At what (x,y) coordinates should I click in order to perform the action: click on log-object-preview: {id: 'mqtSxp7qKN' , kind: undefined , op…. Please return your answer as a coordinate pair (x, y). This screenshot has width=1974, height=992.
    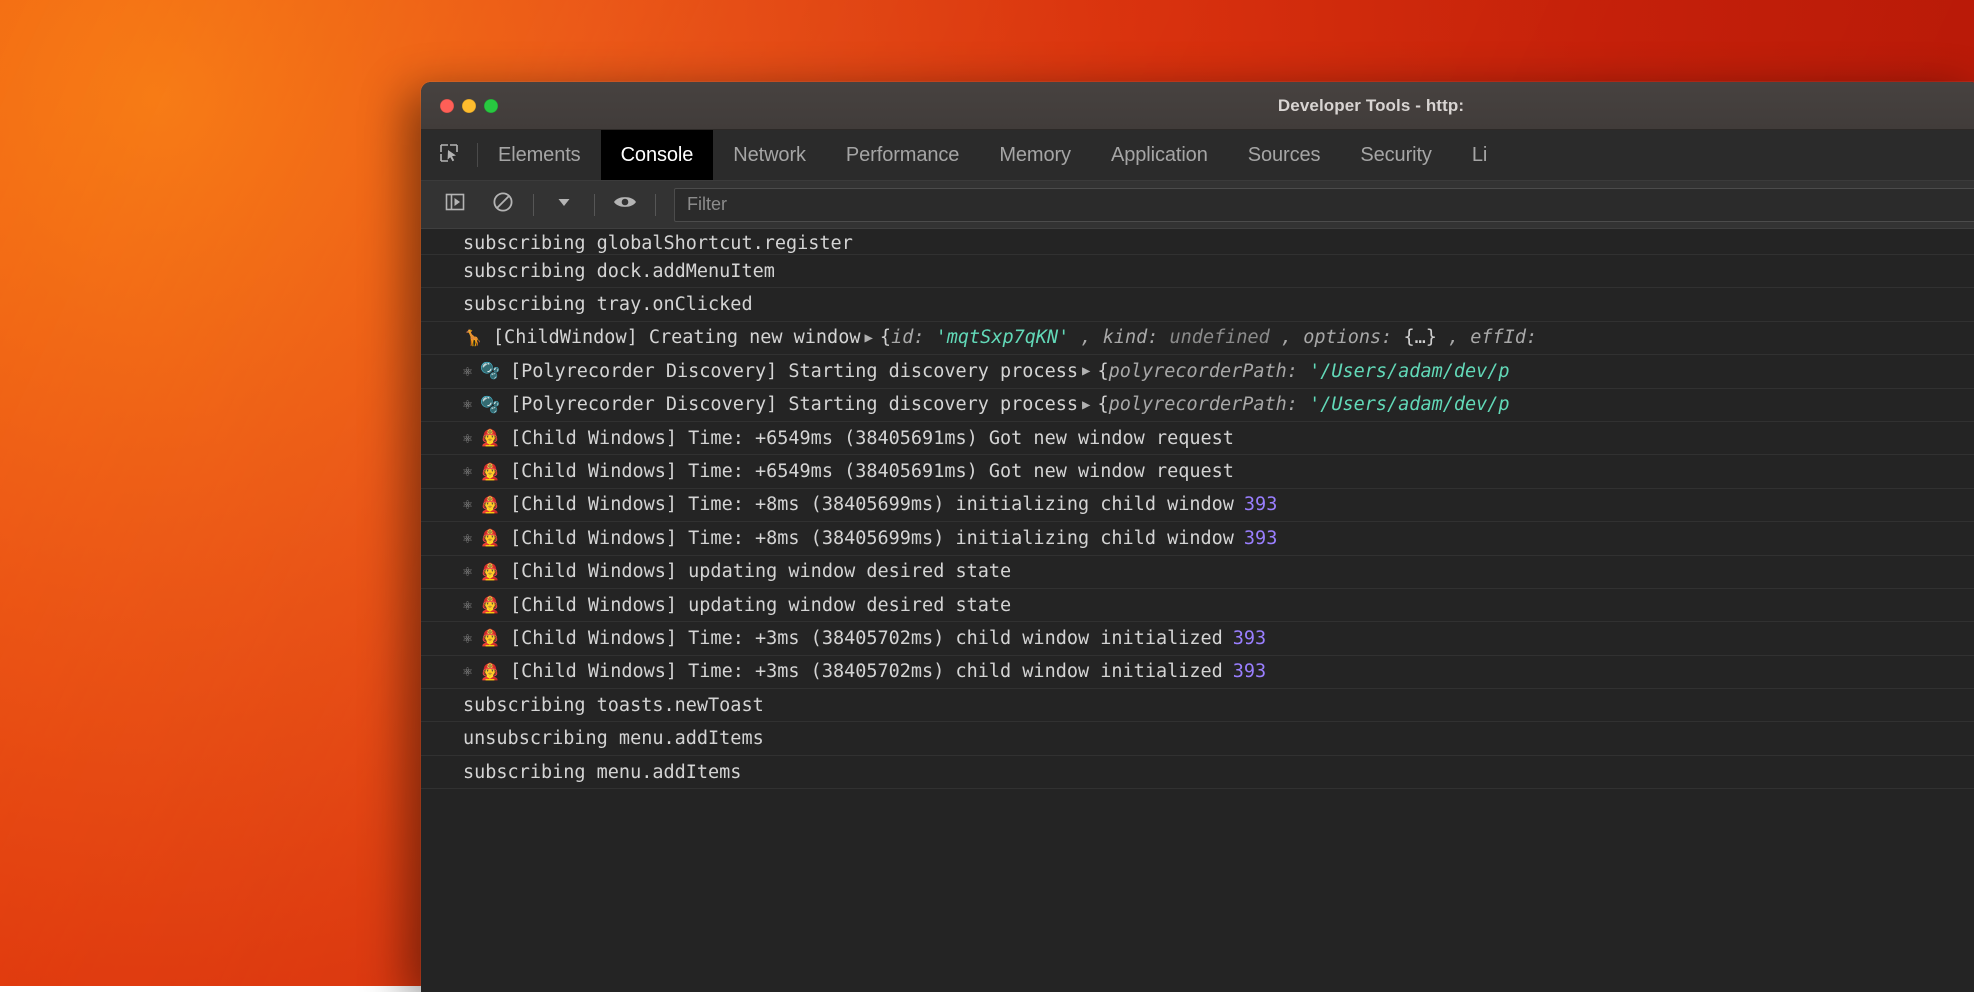
    Looking at the image, I should click on (1208, 337).